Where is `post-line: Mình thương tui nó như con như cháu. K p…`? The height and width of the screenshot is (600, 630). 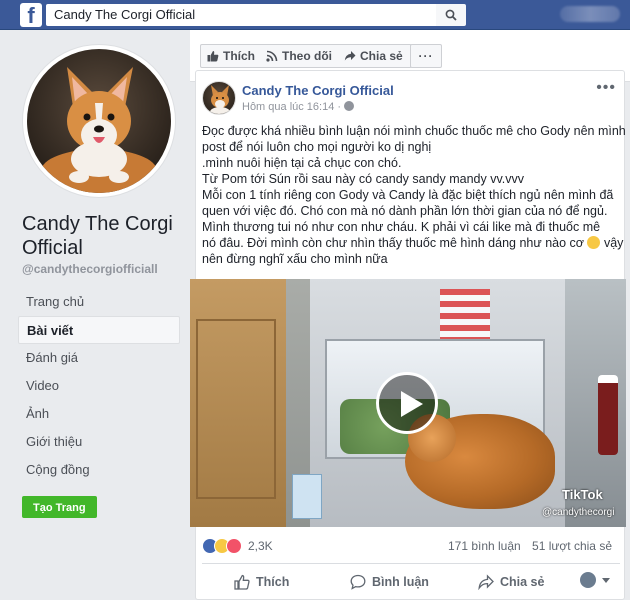 post-line: Mình thương tui nó như con như cháu. K p… is located at coordinates (401, 227).